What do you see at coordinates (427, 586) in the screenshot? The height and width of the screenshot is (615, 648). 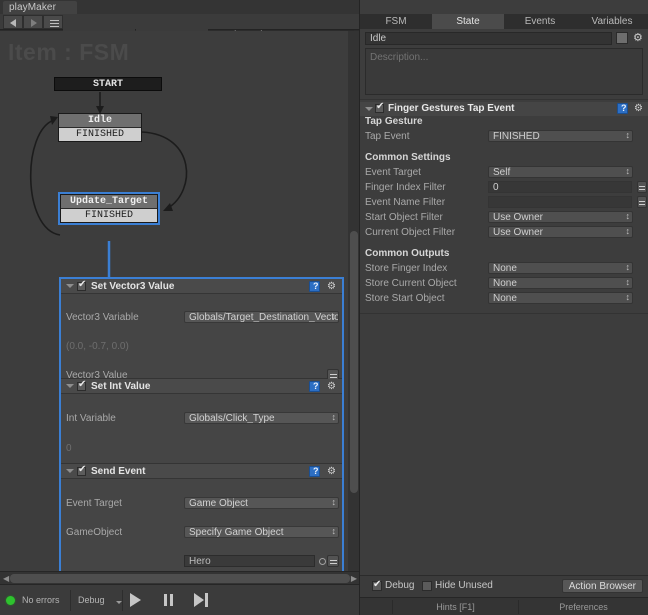 I see `hide-unused-checkbox` at bounding box center [427, 586].